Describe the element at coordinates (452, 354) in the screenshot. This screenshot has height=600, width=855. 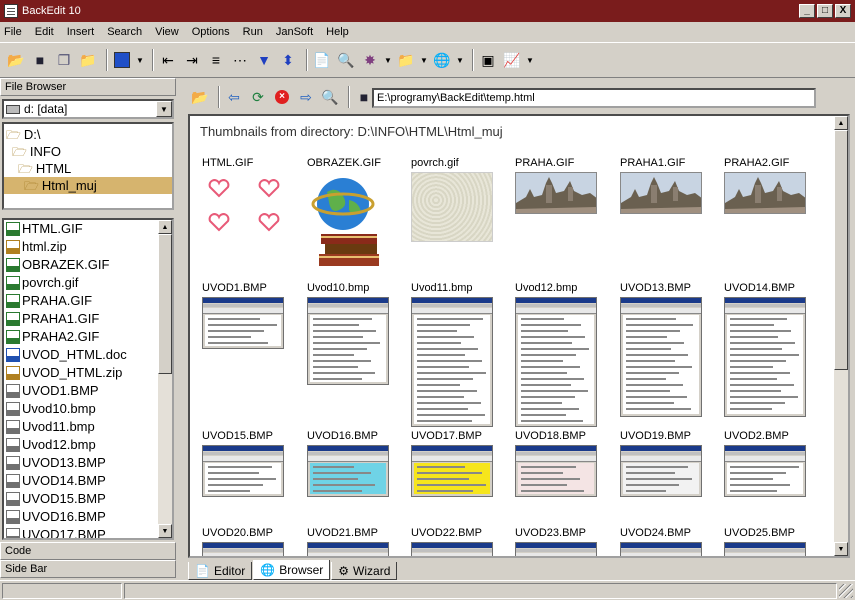
I see `thumbnail-item: Uvod11.bmp` at that location.